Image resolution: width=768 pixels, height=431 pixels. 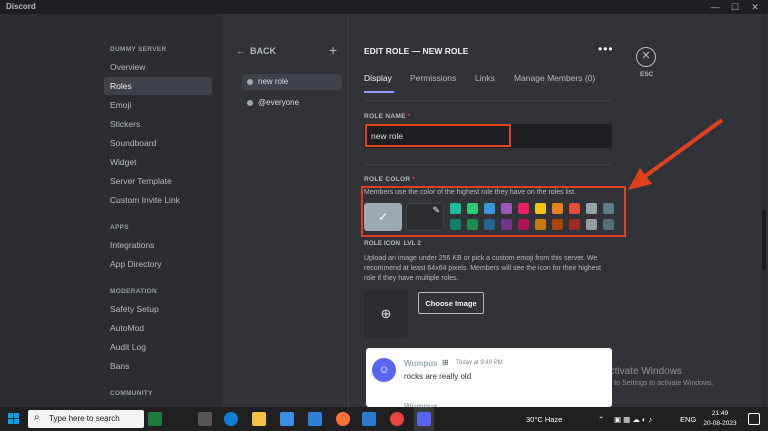 I want to click on close-icon: ✕, so click(x=755, y=7).